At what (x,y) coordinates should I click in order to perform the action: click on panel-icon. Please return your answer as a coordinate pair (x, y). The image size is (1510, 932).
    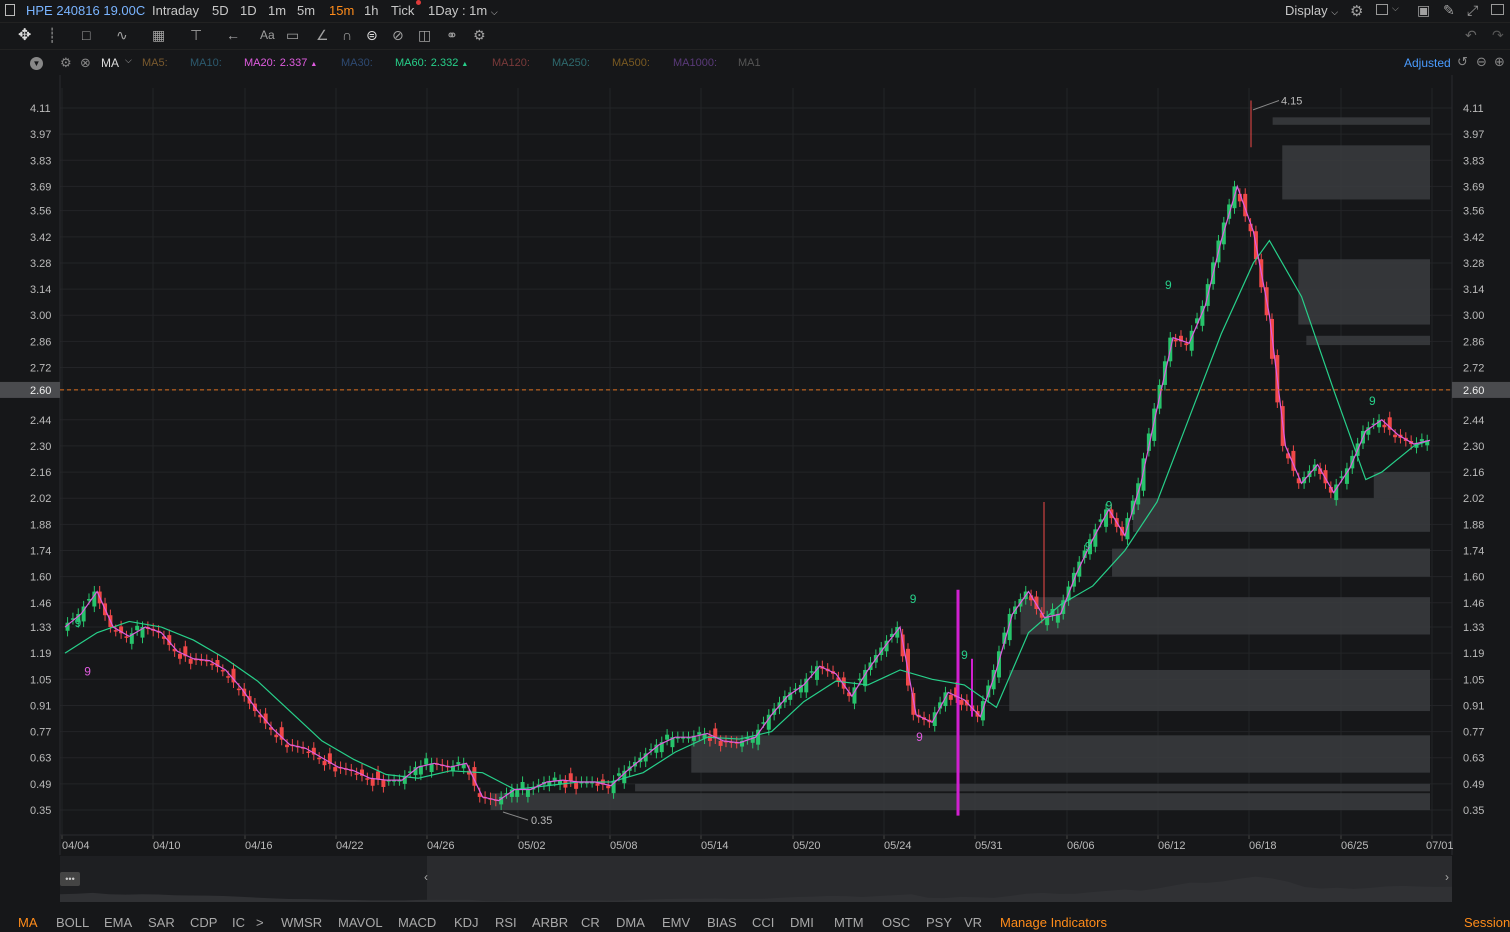
    Looking at the image, I should click on (1497, 9).